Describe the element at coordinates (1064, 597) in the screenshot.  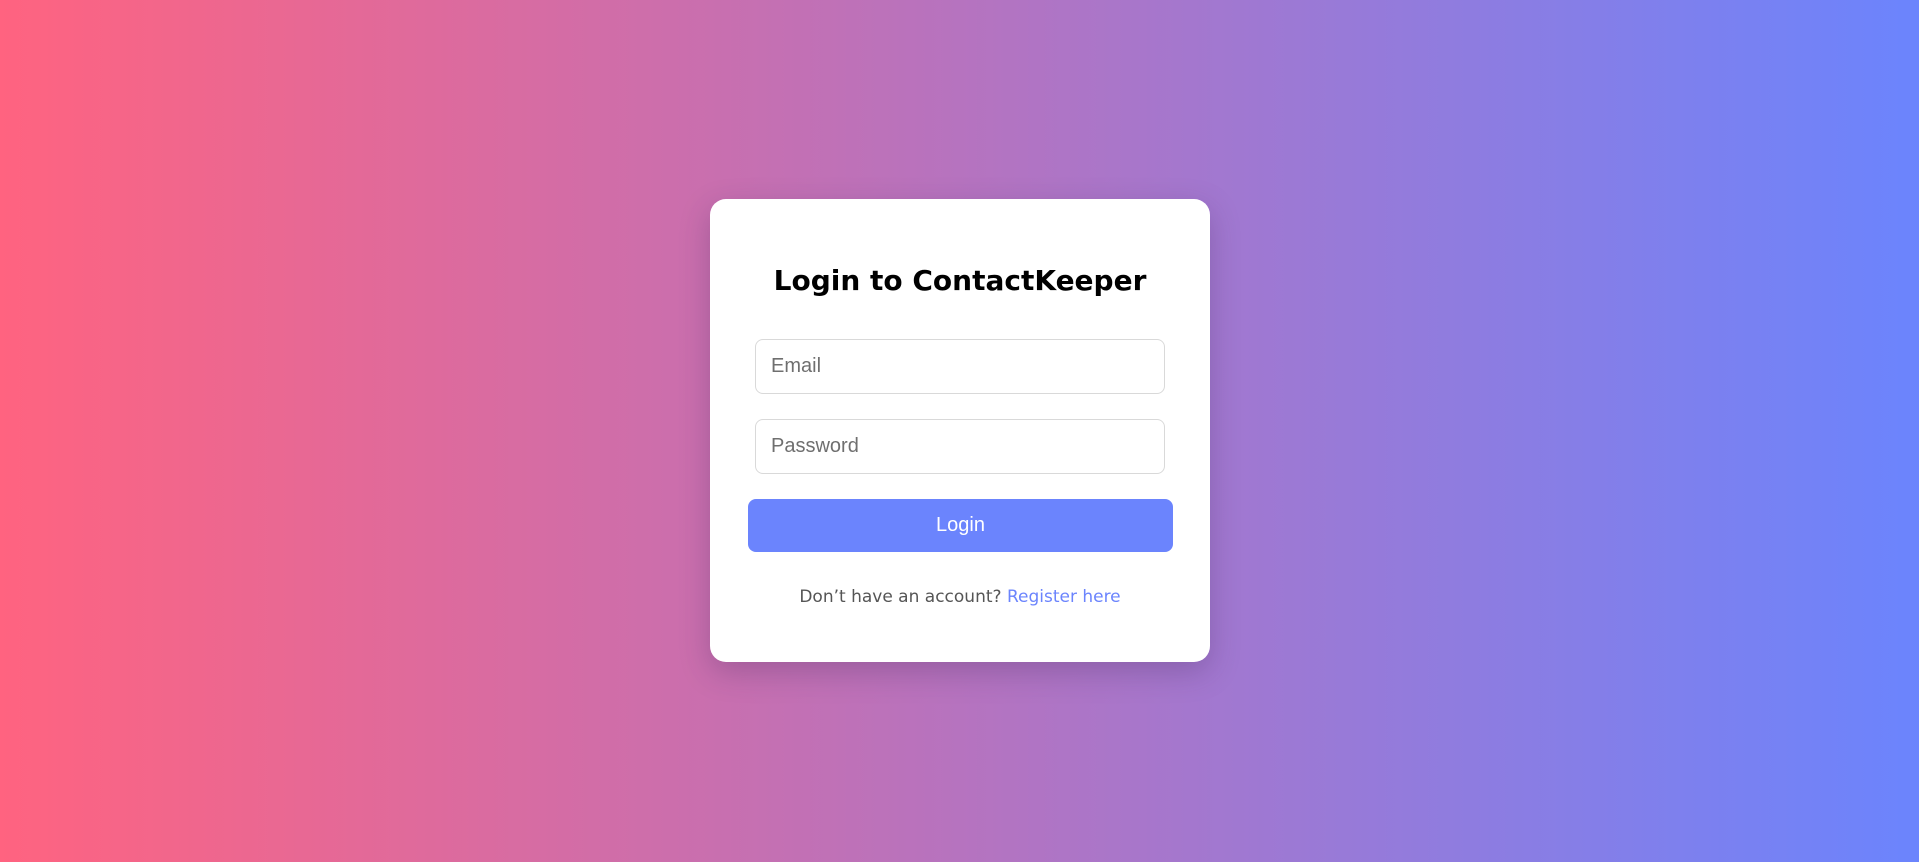
I see `register-link: Register here` at that location.